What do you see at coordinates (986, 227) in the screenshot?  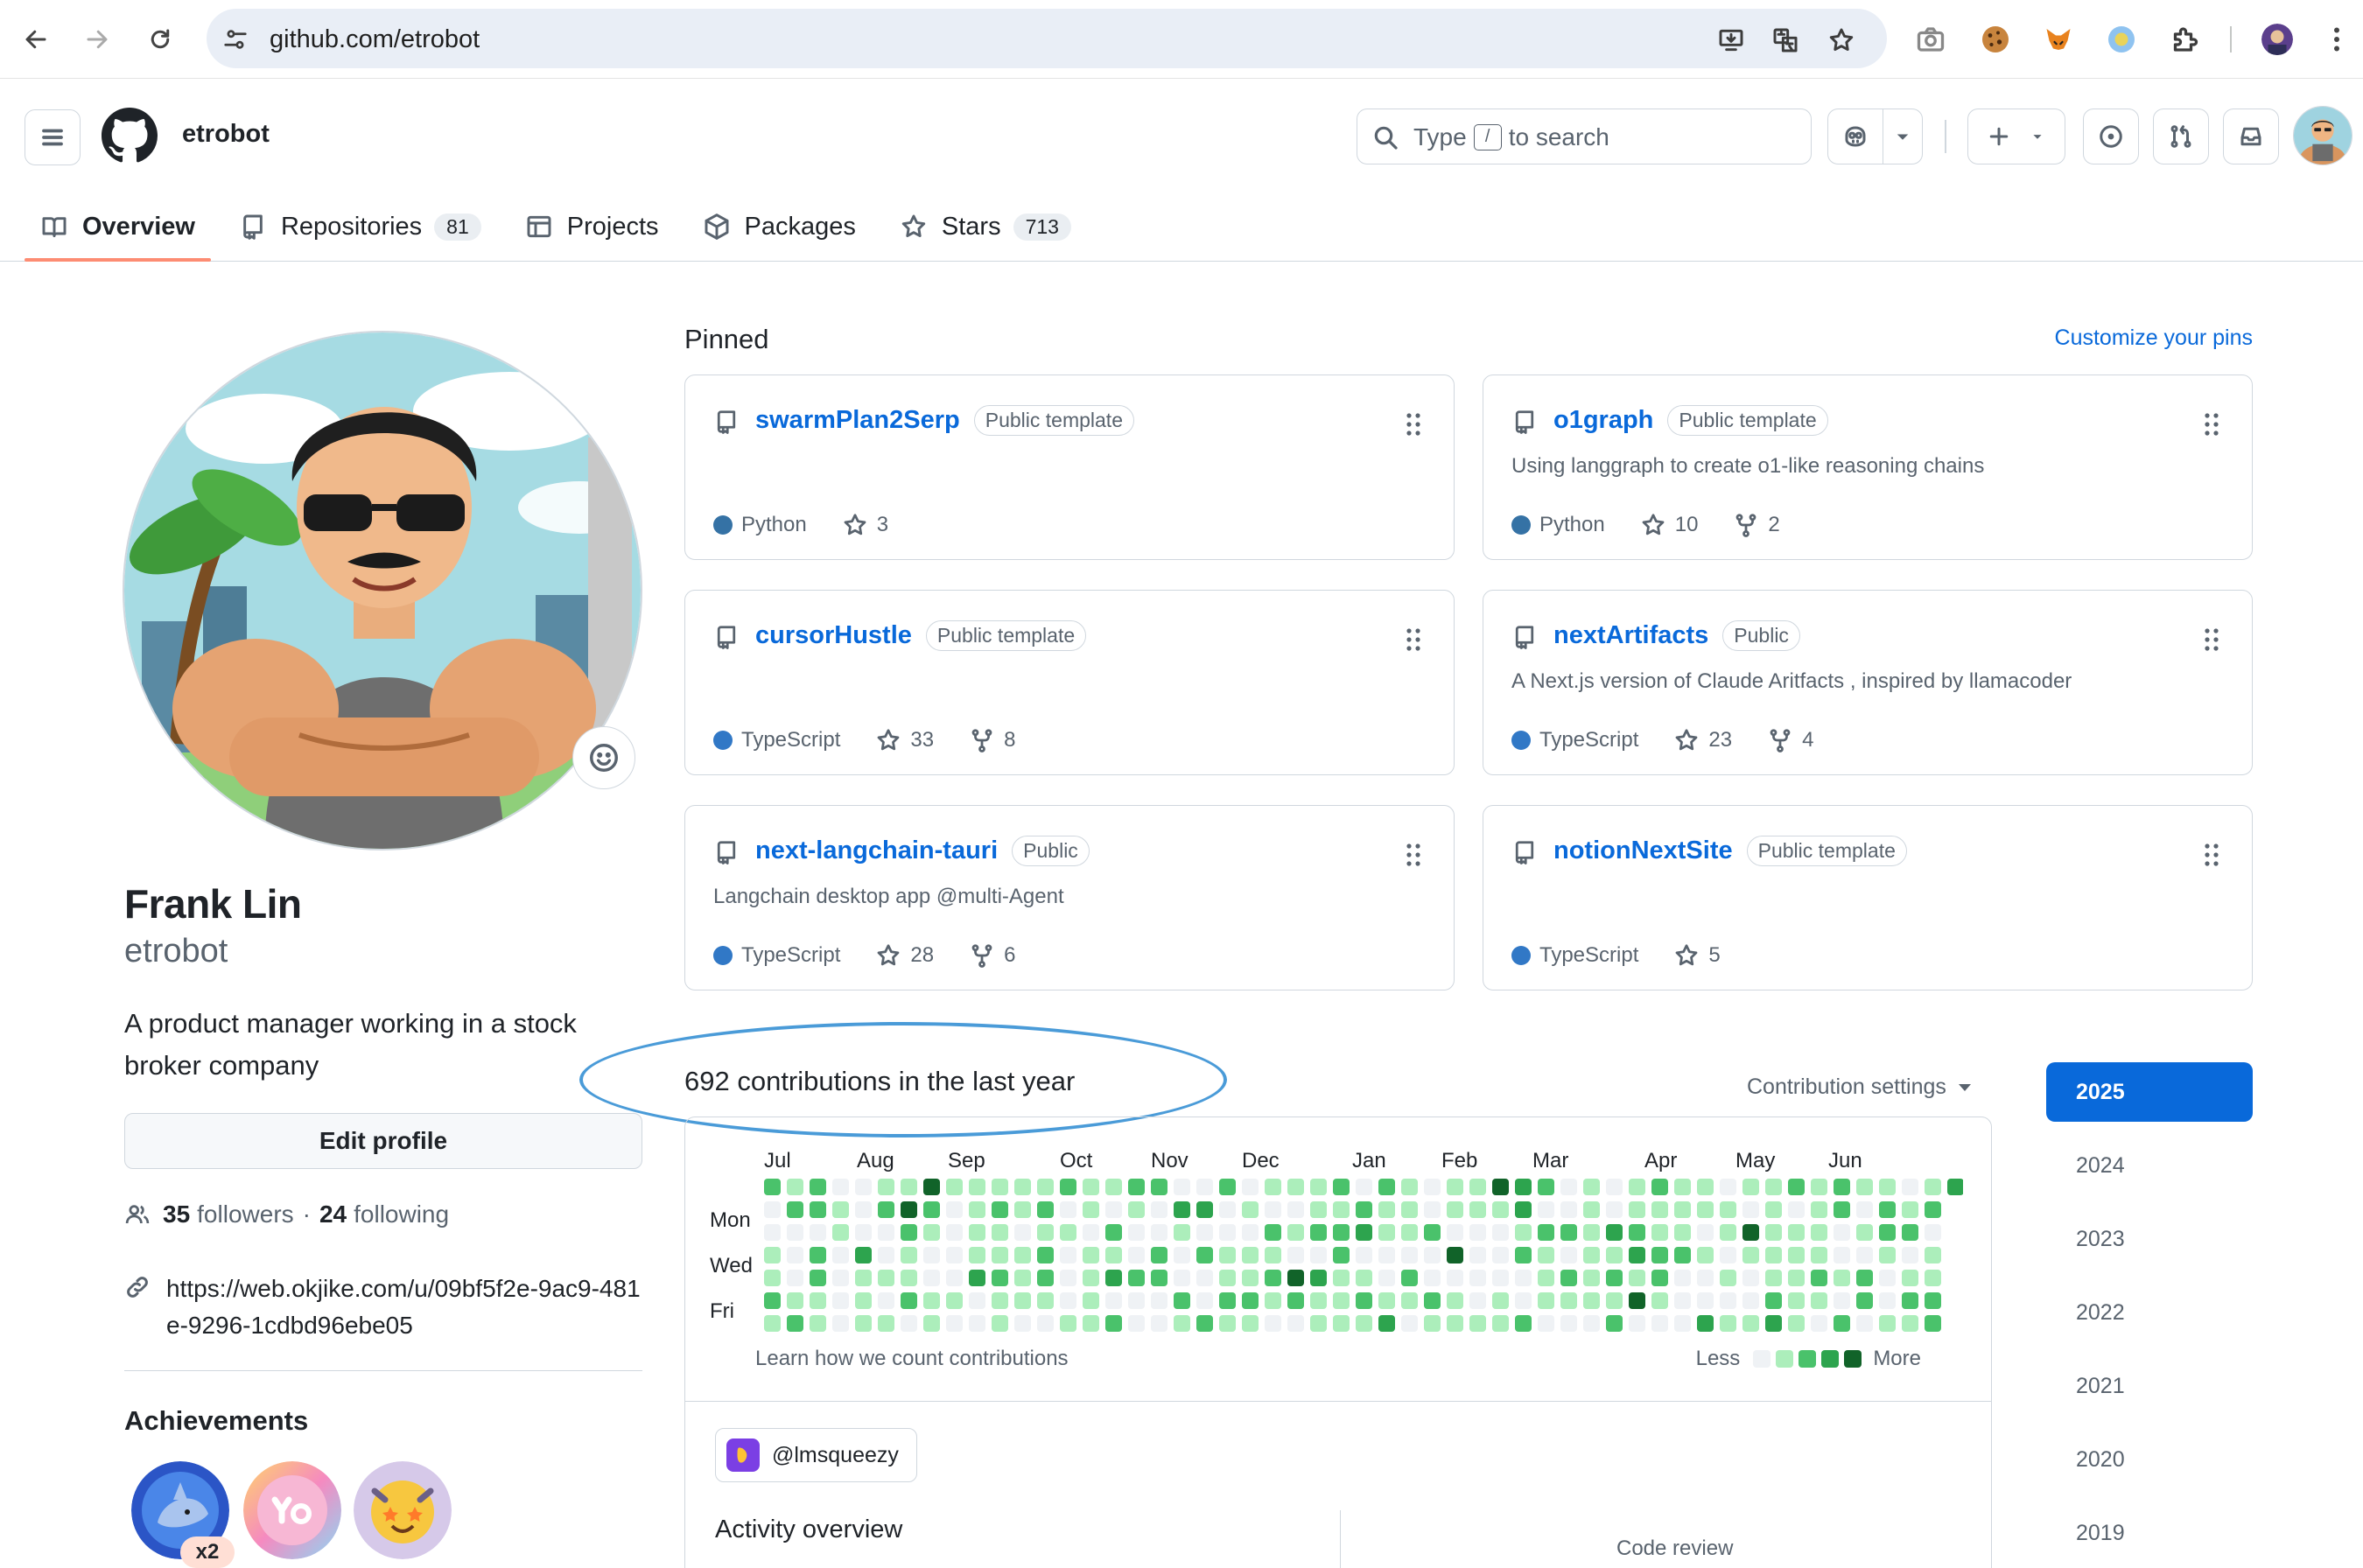 I see `tab-stars: Stars 713` at bounding box center [986, 227].